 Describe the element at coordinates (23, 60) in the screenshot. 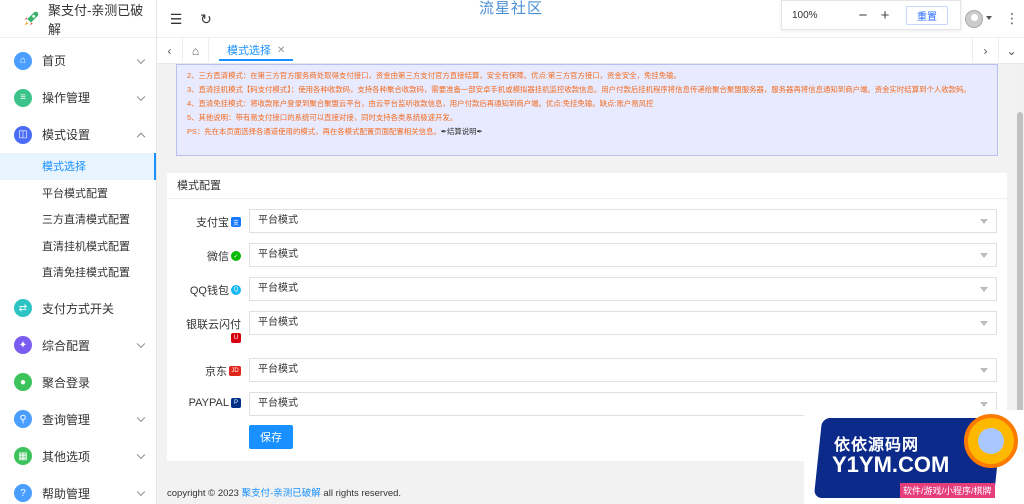

I see `home-icon: ⌂` at that location.